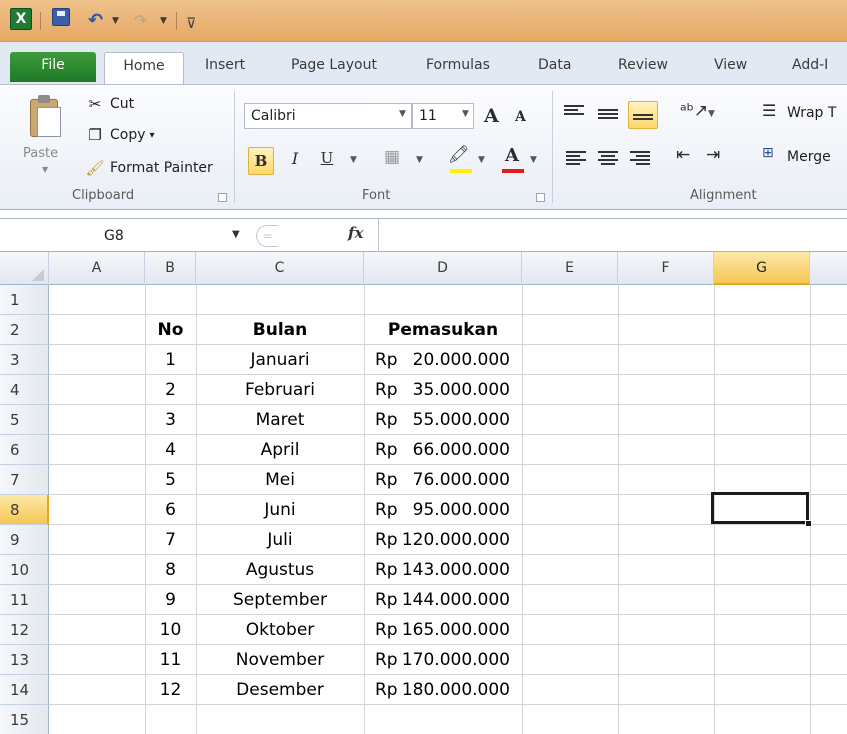 The width and height of the screenshot is (847, 734). What do you see at coordinates (456, 630) in the screenshot?
I see `cell-amount: 165.000.000` at bounding box center [456, 630].